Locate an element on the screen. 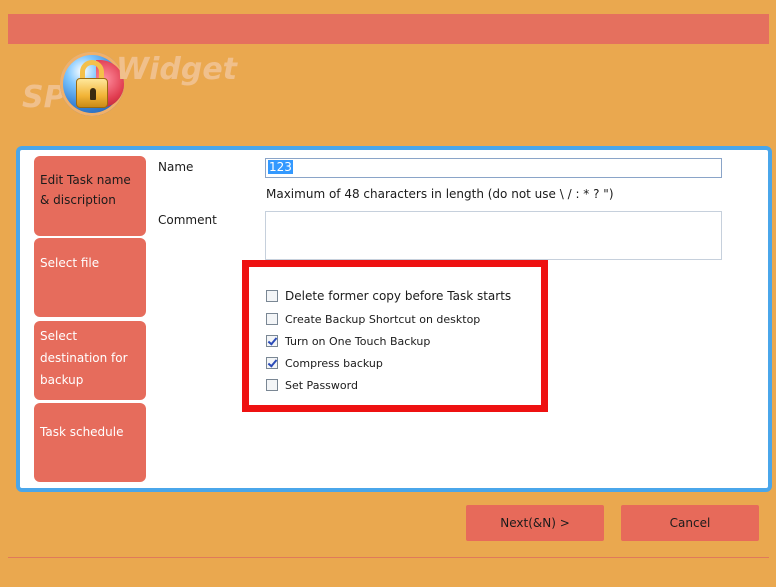  sidebar-item-select-file: Select file is located at coordinates (90, 277).